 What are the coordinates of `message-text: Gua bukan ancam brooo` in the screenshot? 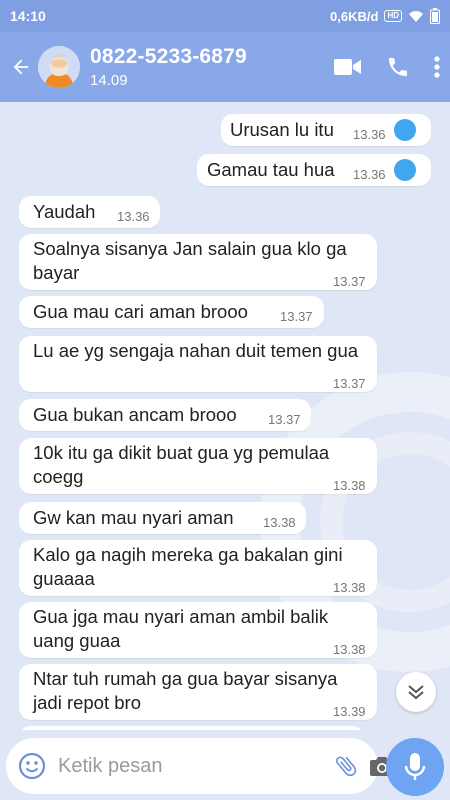 It's located at (135, 414).